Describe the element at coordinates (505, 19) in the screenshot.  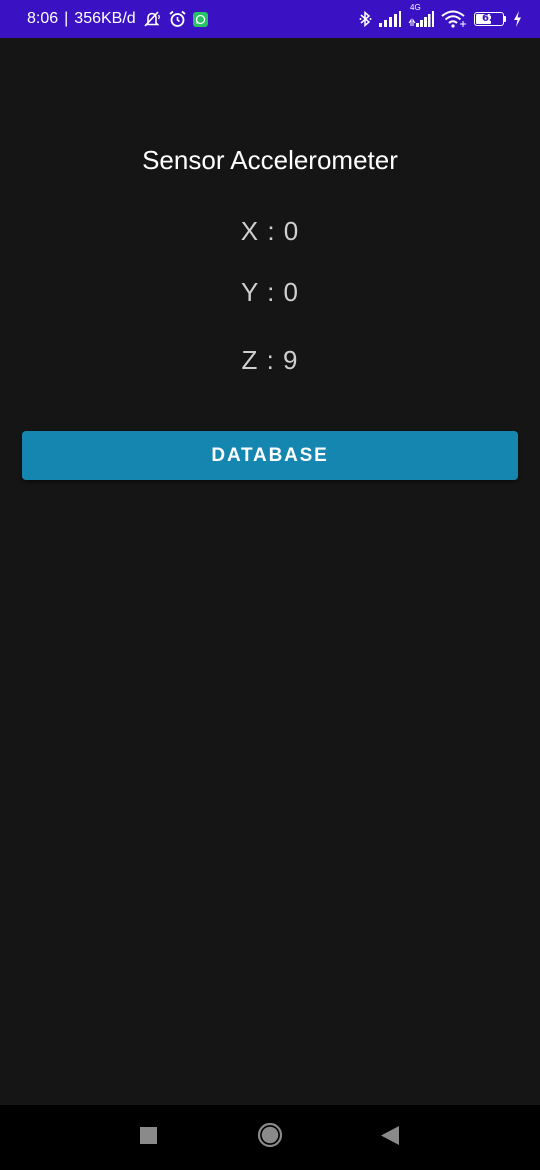
I see `battery-tip` at that location.